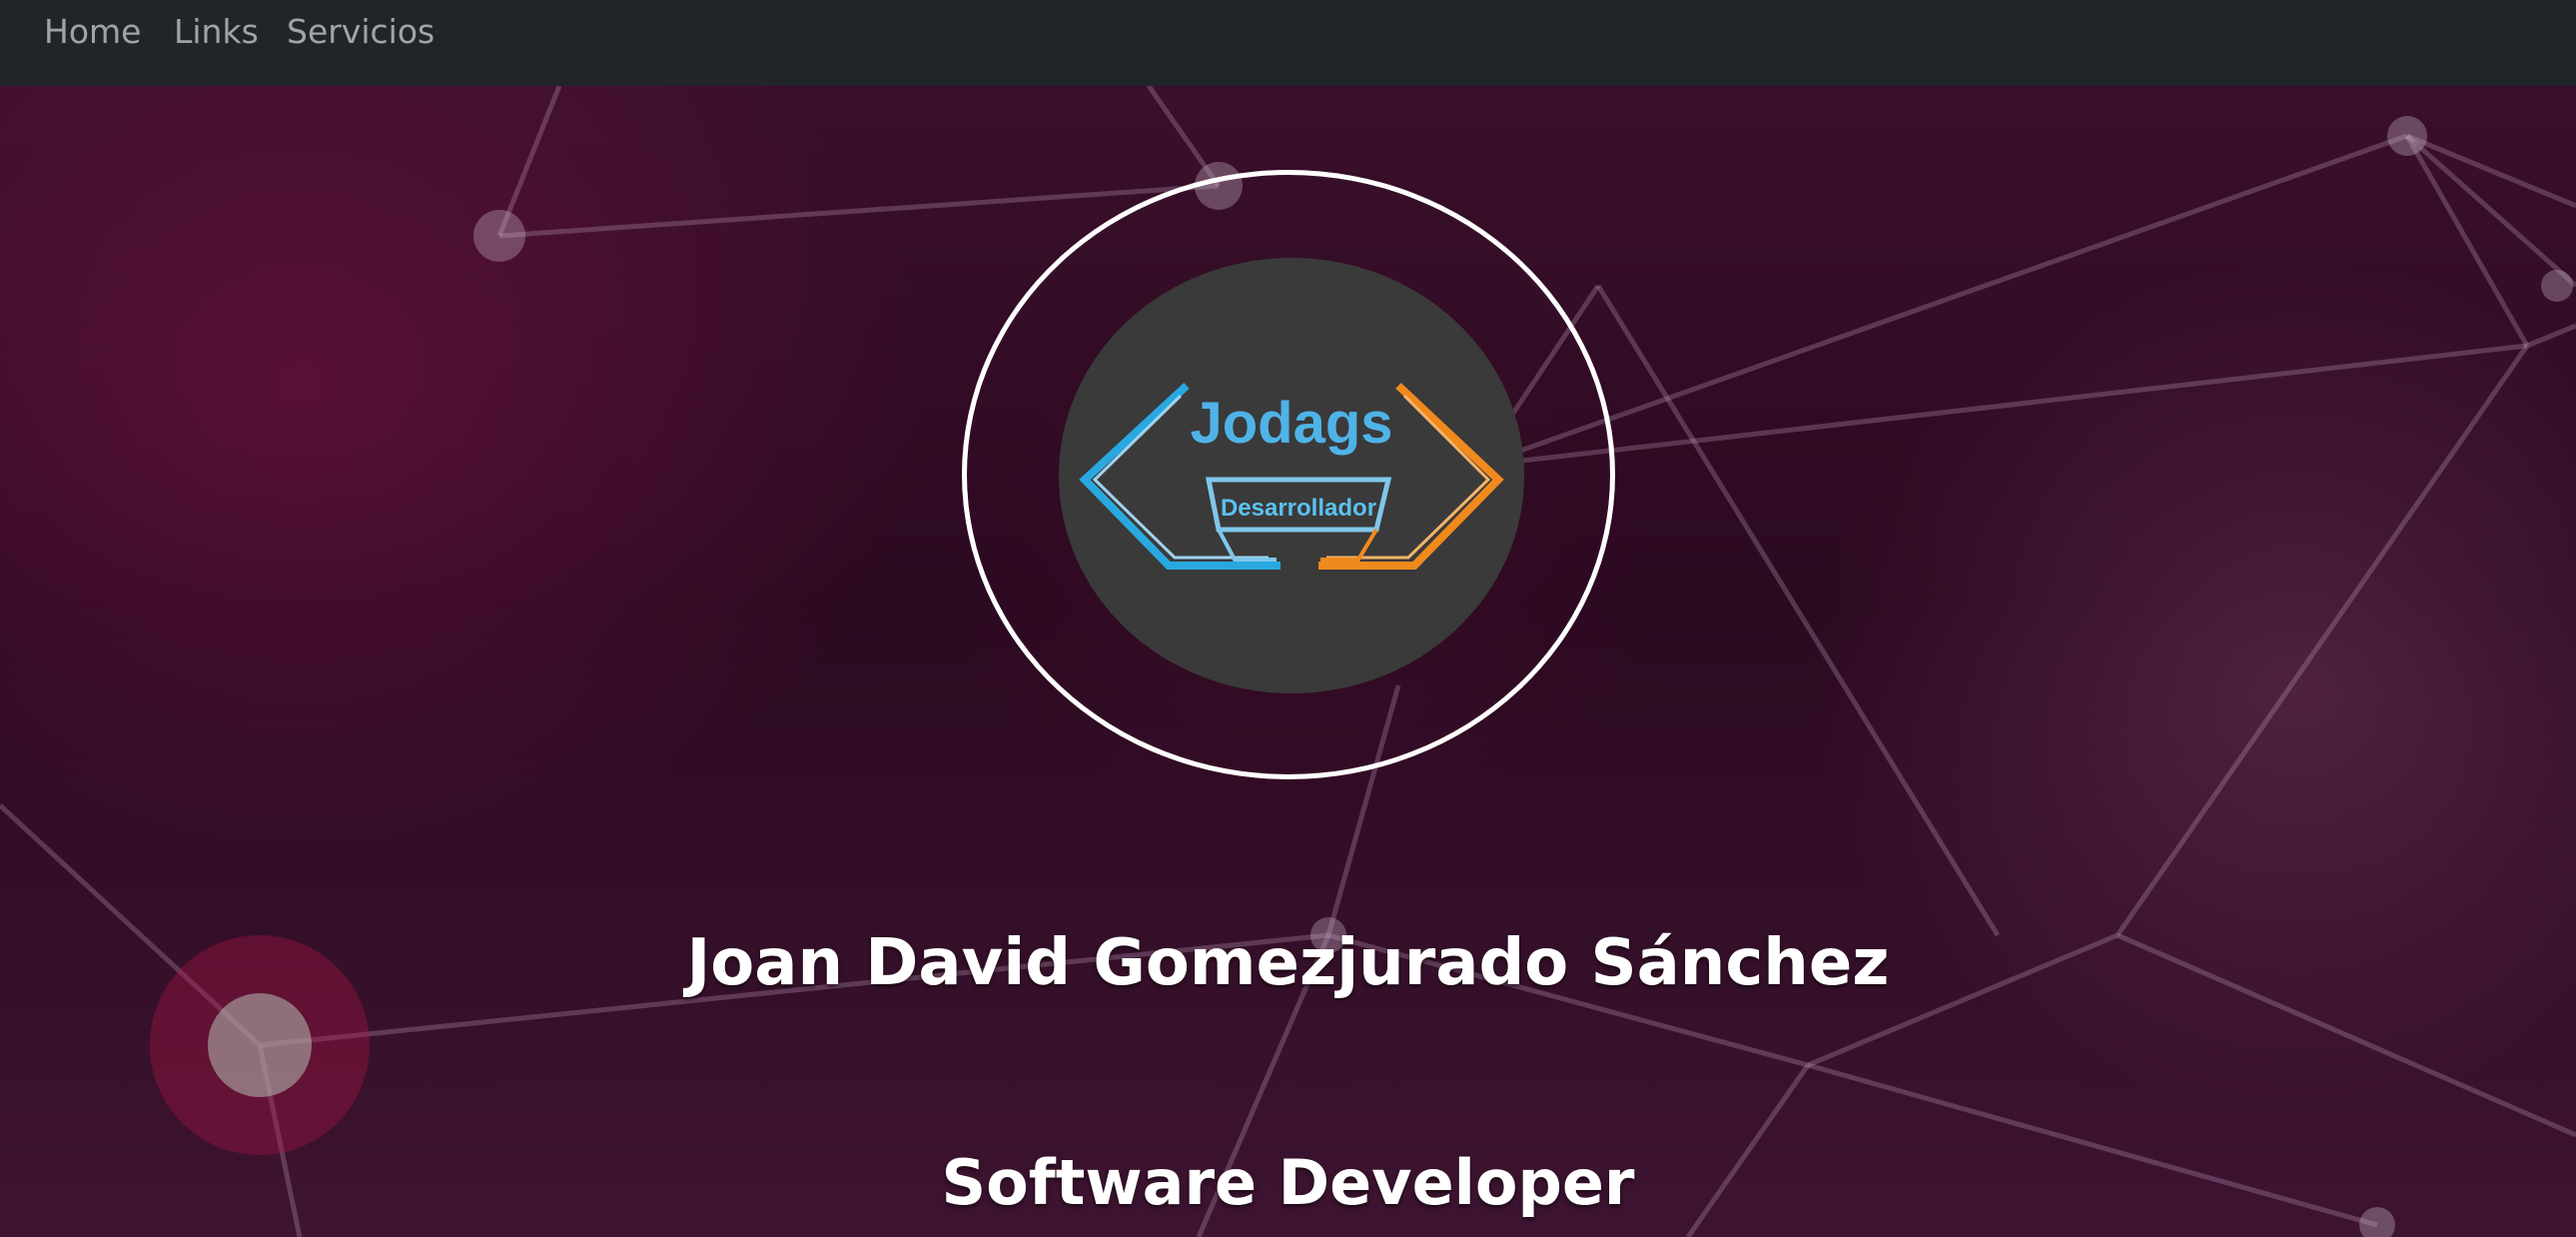 This screenshot has height=1237, width=2576. Describe the element at coordinates (360, 32) in the screenshot. I see `nav-link-servicios: Servicios` at that location.